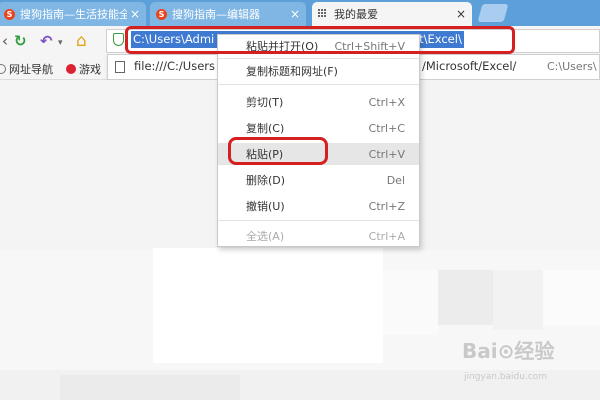 The height and width of the screenshot is (400, 600). I want to click on menu-item-label: 复制(C), so click(265, 128).